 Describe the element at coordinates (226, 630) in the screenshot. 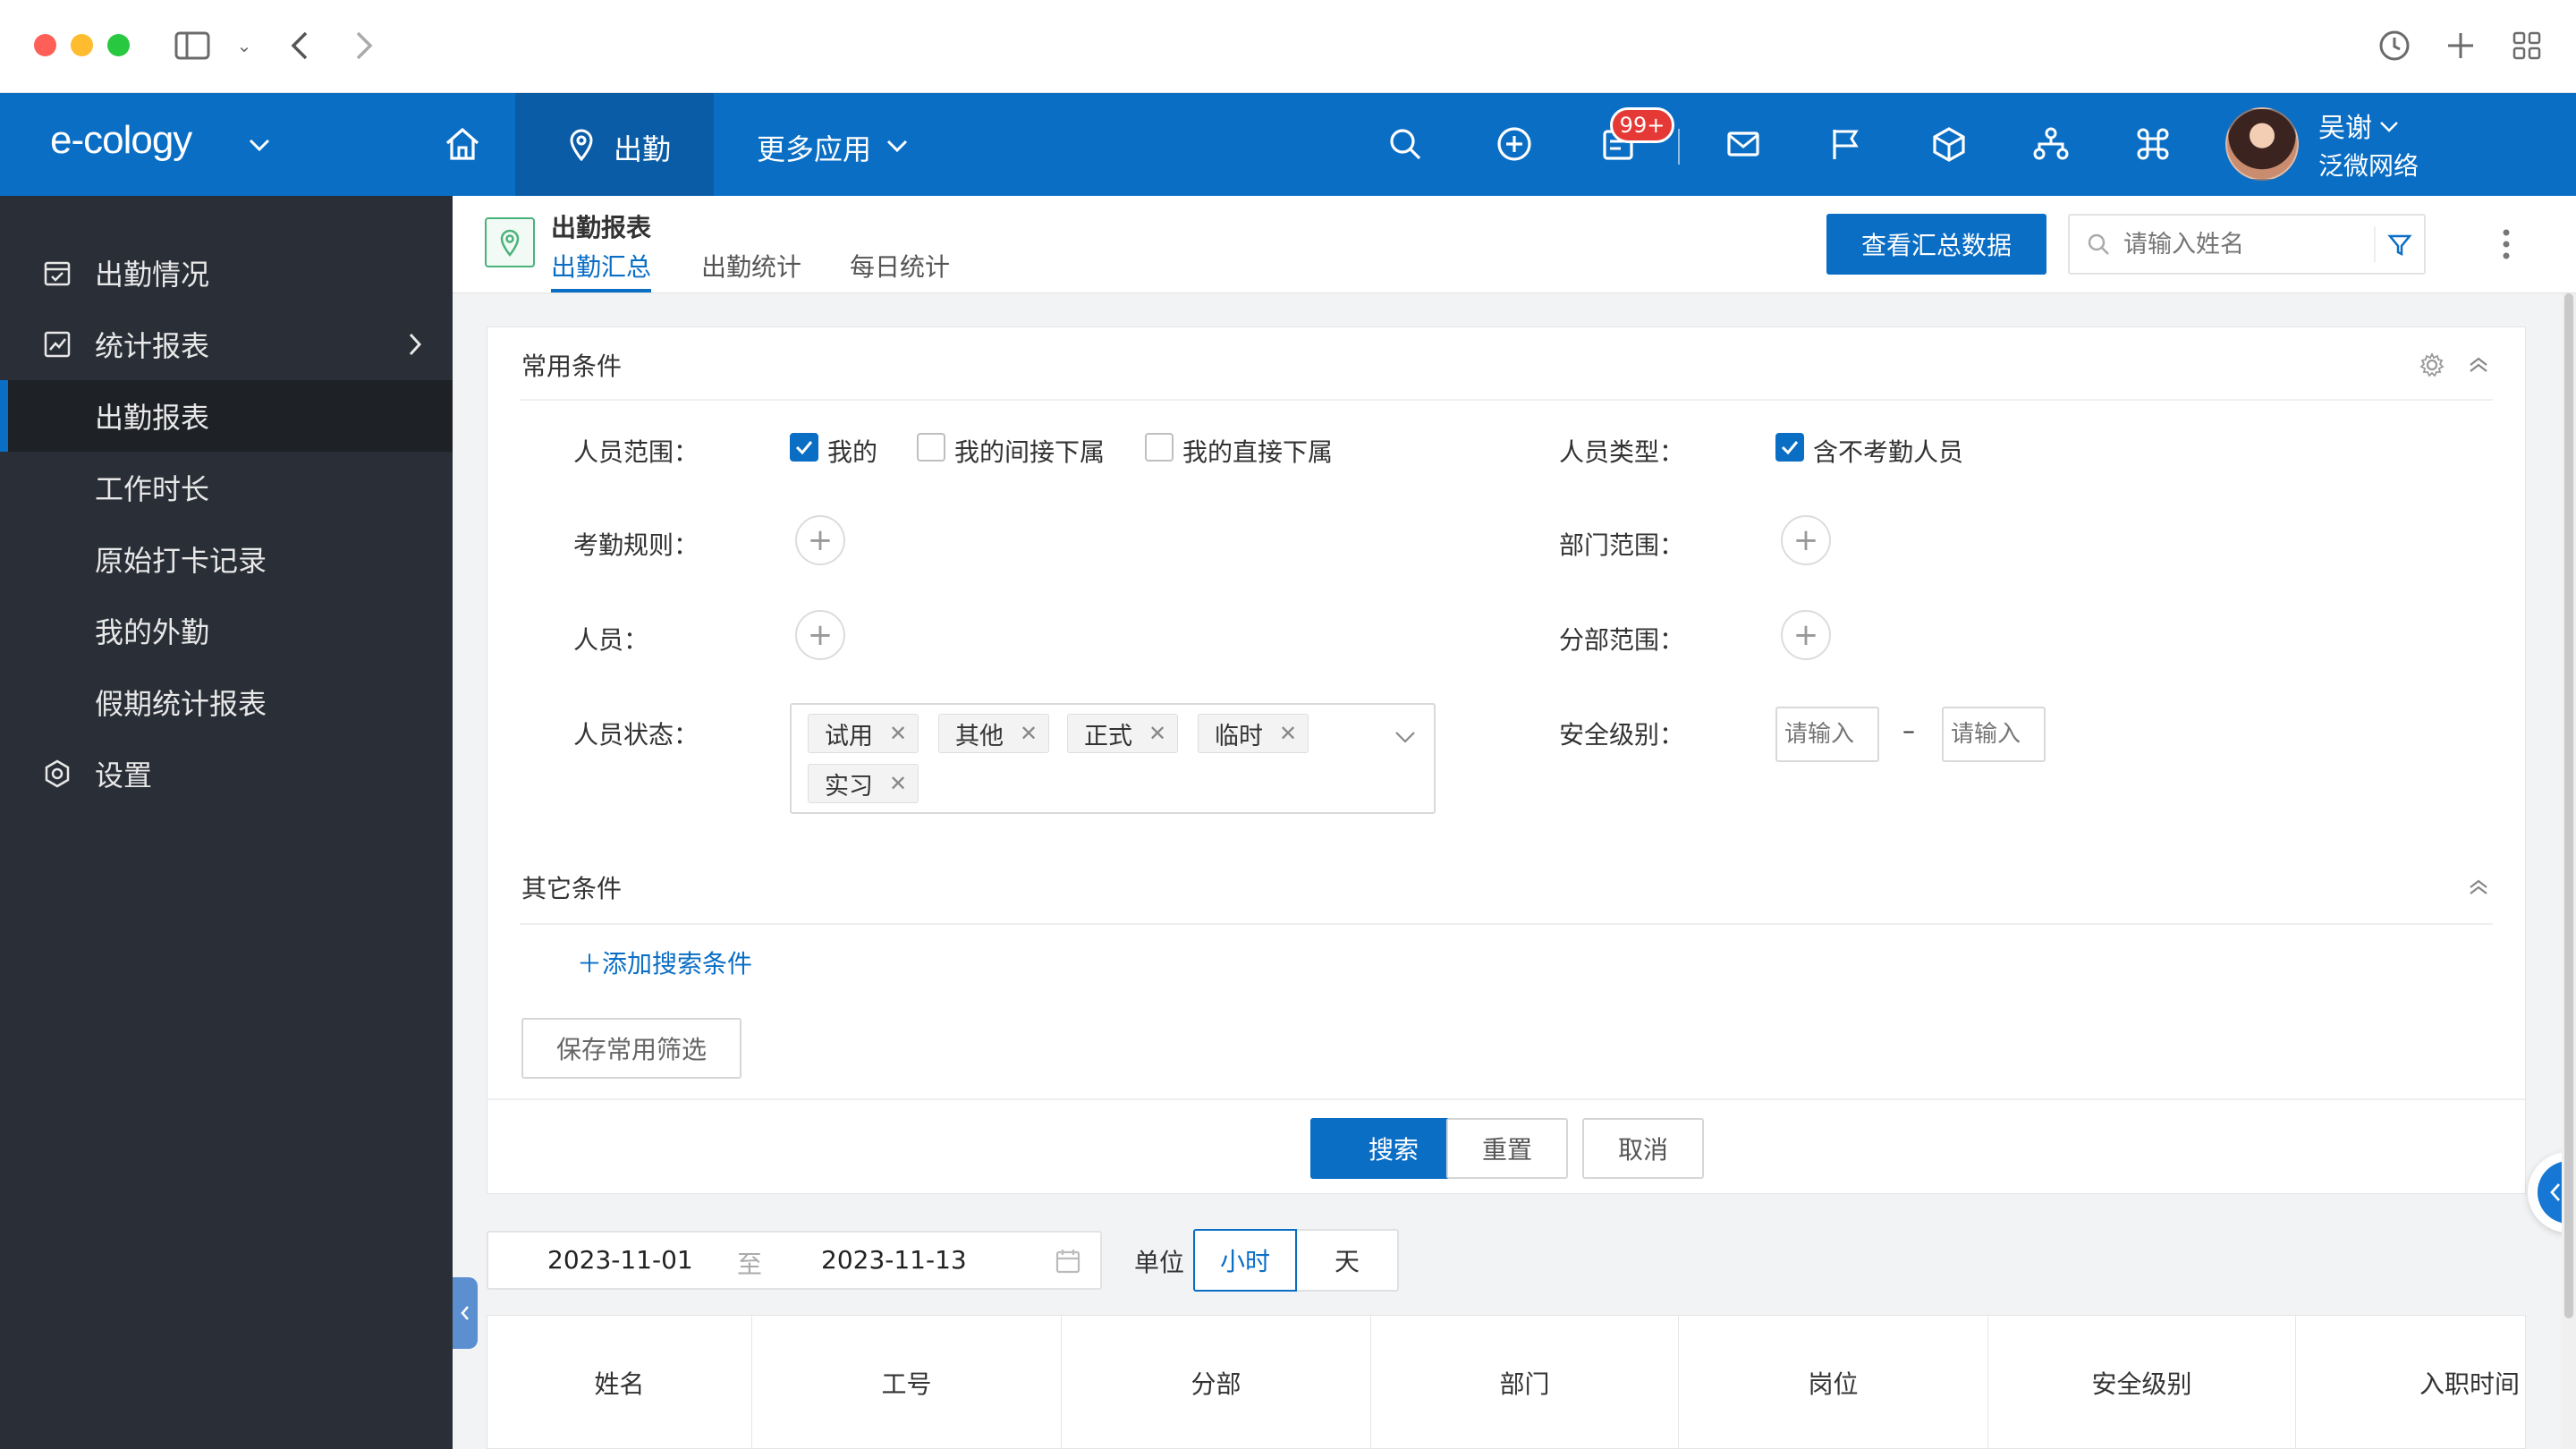

I see `sidebar-item-field-work: 我的外勤` at that location.